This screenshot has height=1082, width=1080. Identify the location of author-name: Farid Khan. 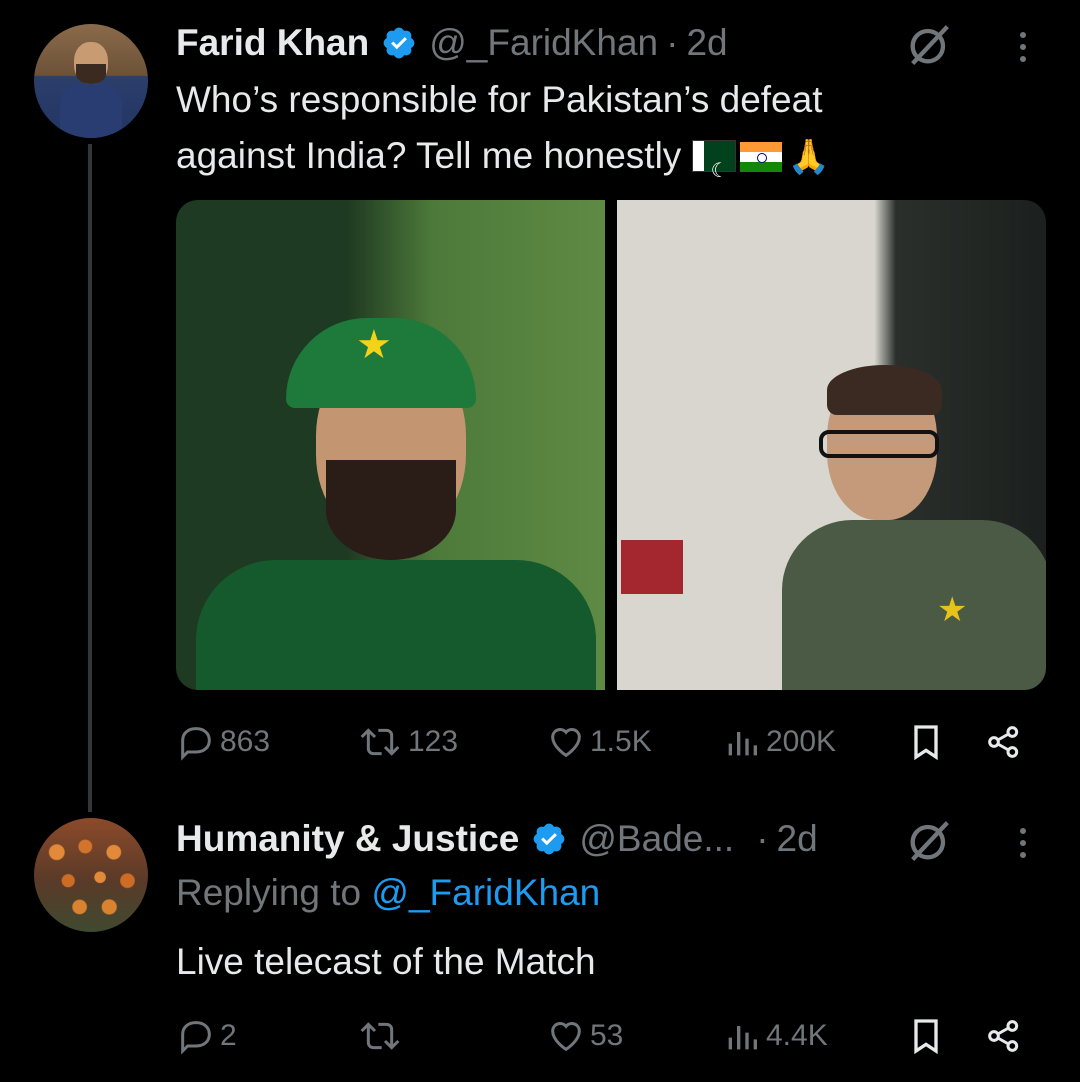
(272, 43).